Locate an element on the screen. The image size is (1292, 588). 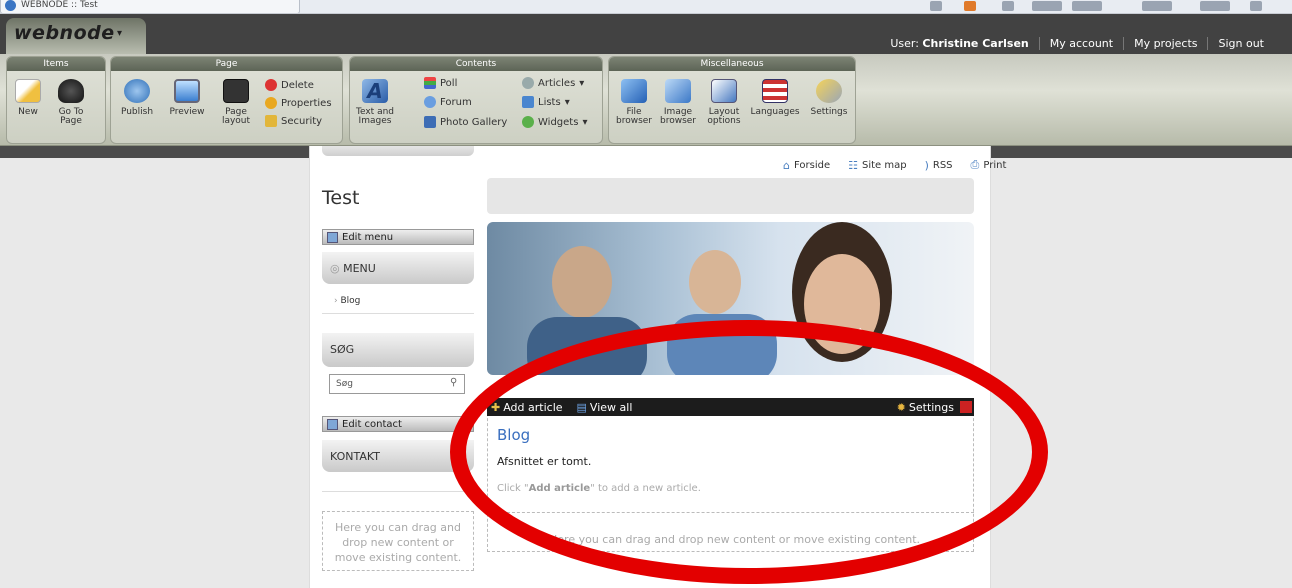
footprints-icon is located at coordinates (71, 91).